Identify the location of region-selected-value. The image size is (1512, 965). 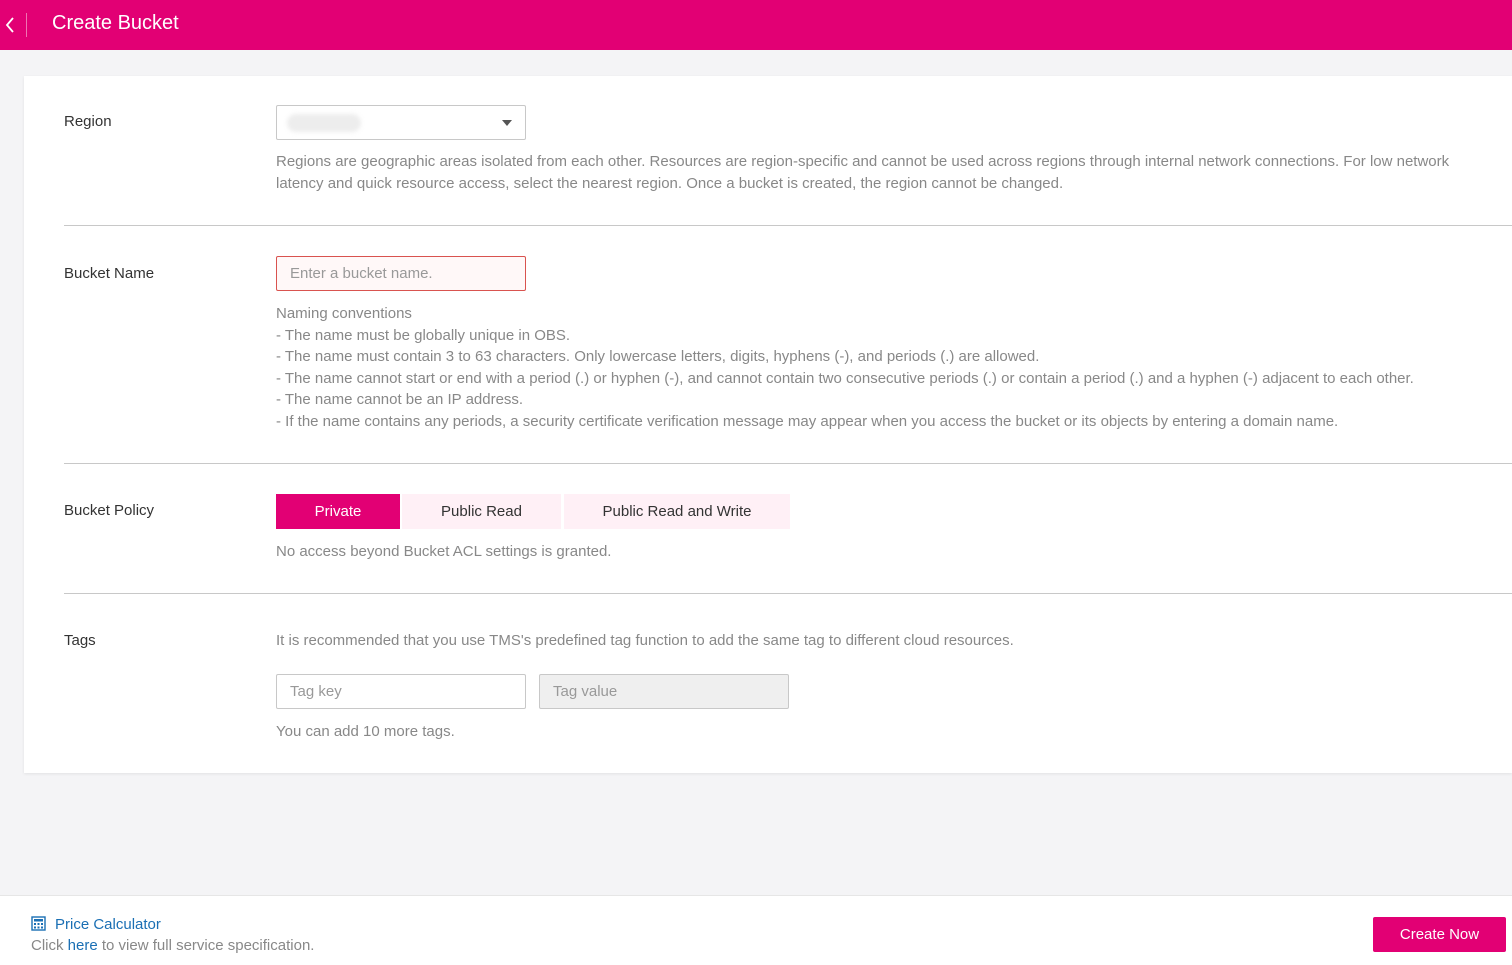
(324, 123).